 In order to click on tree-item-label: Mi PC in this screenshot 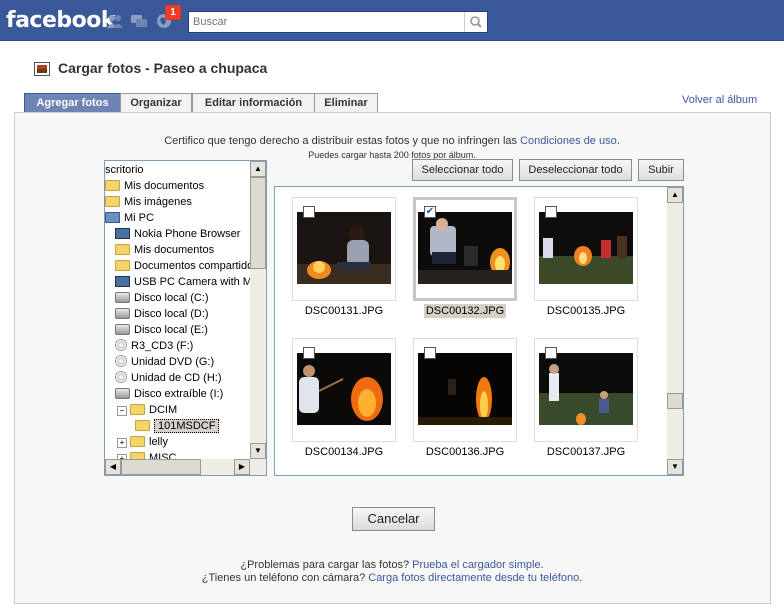, I will do `click(139, 218)`.